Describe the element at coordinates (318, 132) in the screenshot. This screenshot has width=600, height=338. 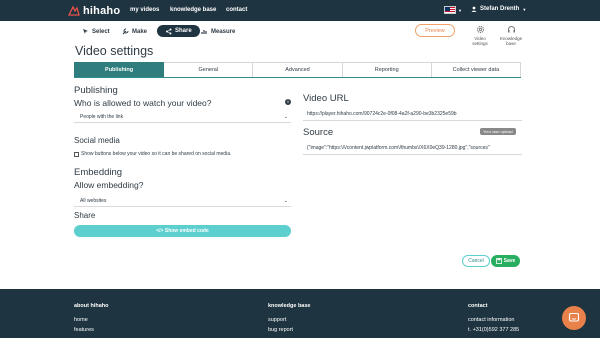
I see `source-heading: Source` at that location.